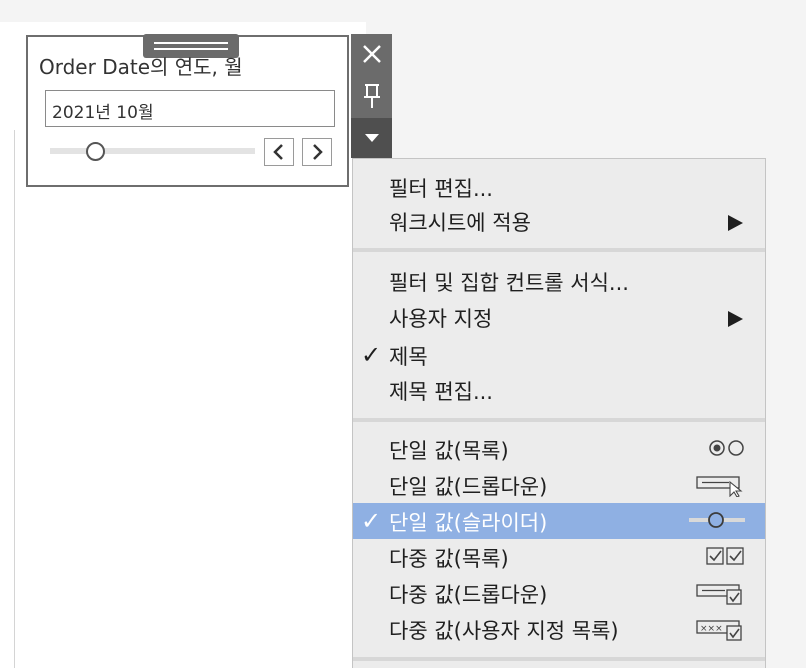 The height and width of the screenshot is (668, 806). What do you see at coordinates (719, 594) in the screenshot?
I see `multiple-values-dropdown-icon` at bounding box center [719, 594].